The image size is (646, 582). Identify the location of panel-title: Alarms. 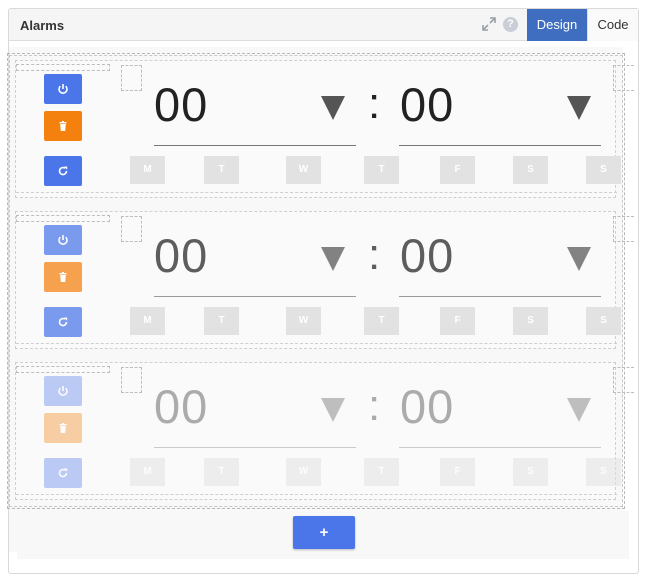
(42, 25).